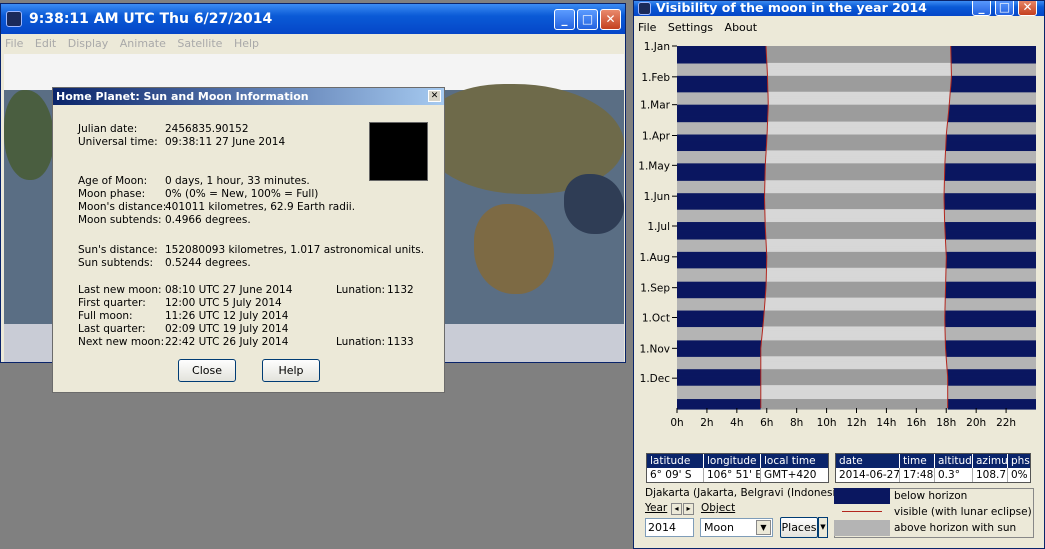  I want to click on year-next-arrow-icon: ▸, so click(688, 509).